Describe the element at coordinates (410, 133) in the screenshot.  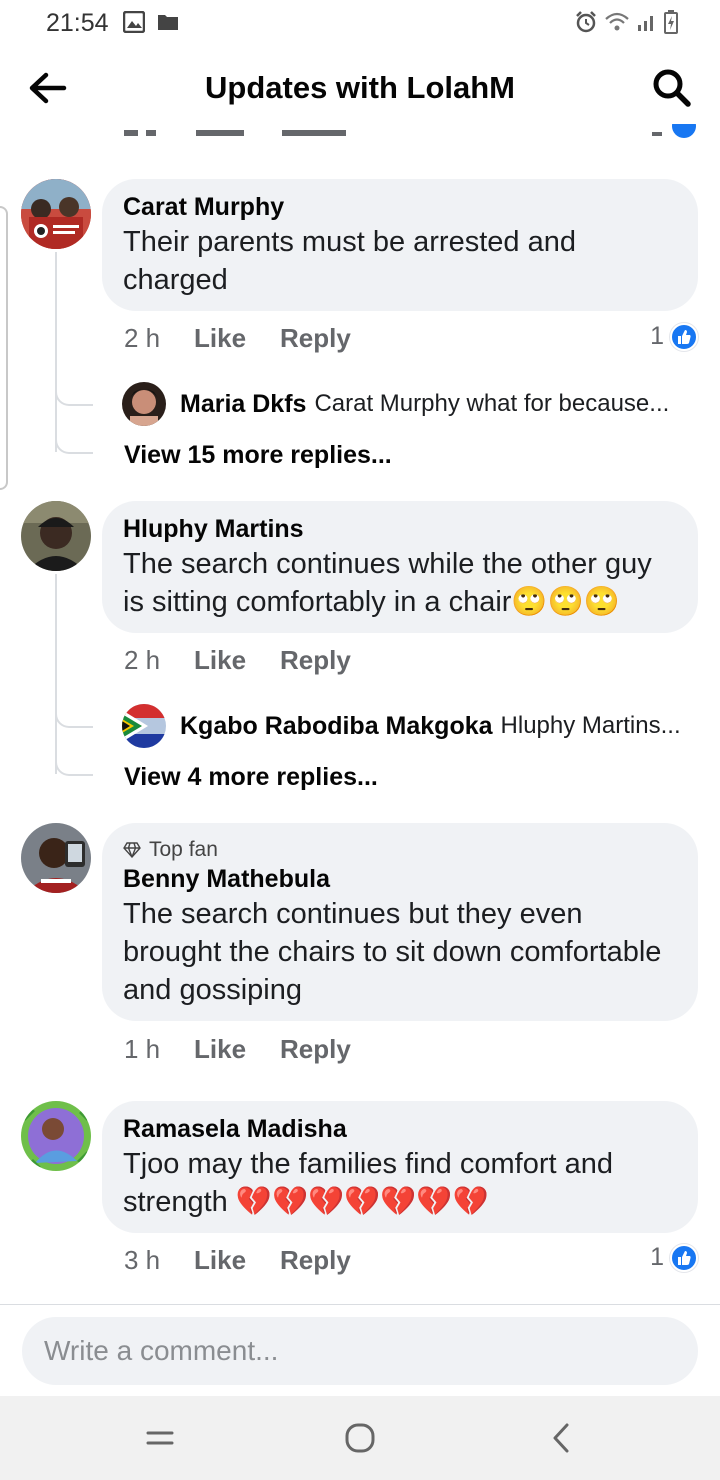
I see `scrolled-off-action-row` at that location.